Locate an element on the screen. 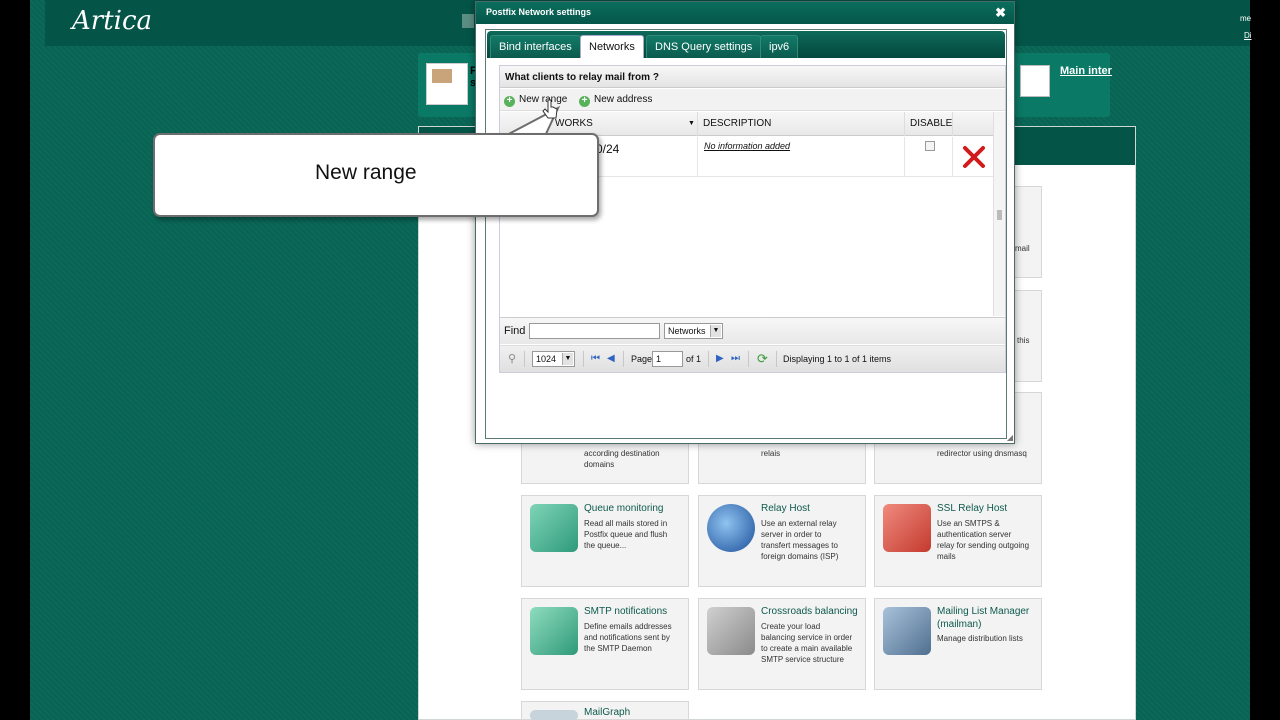 The height and width of the screenshot is (720, 1280). column-description: DESCRIPTION is located at coordinates (801, 124).